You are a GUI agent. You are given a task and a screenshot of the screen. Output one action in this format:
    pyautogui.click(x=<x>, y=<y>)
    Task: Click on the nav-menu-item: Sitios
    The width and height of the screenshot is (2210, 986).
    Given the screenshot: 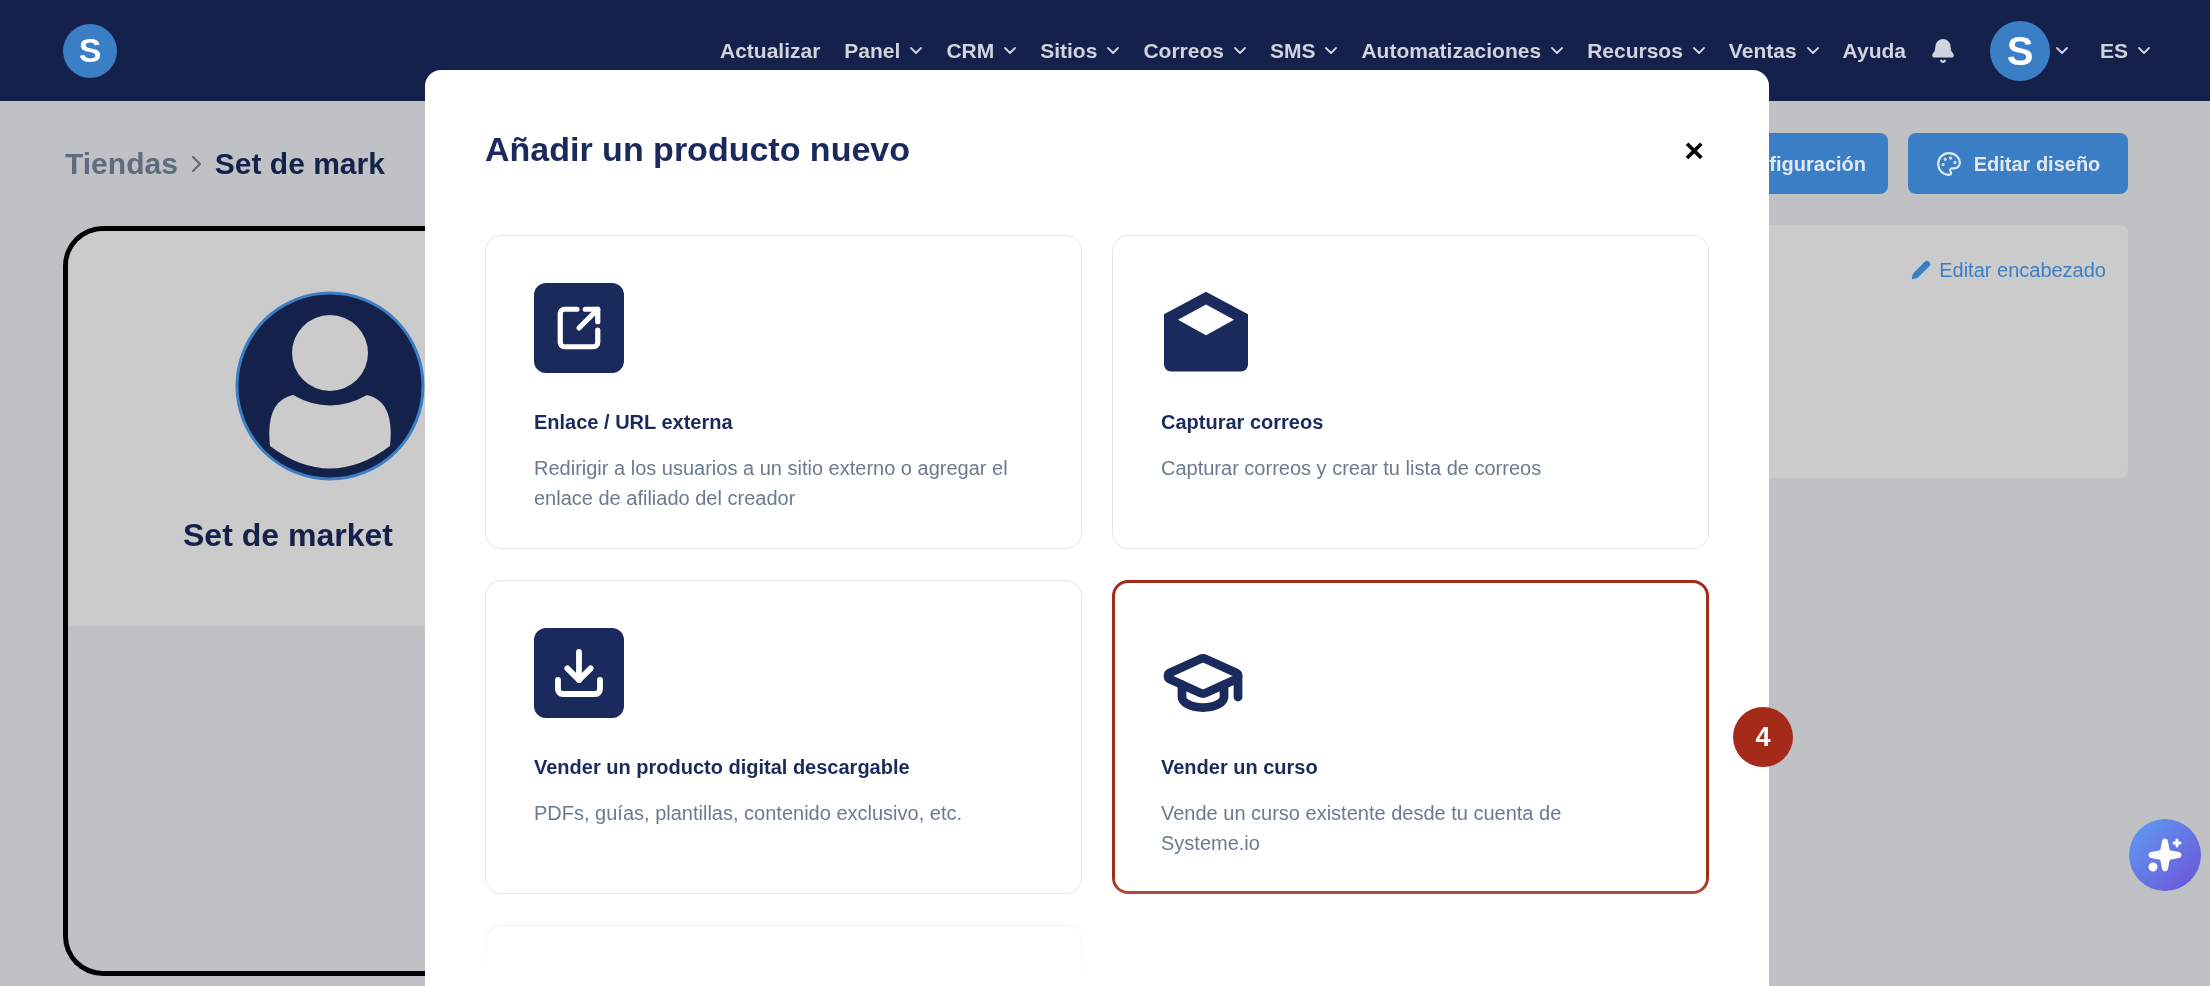 What is the action you would take?
    pyautogui.click(x=1080, y=50)
    